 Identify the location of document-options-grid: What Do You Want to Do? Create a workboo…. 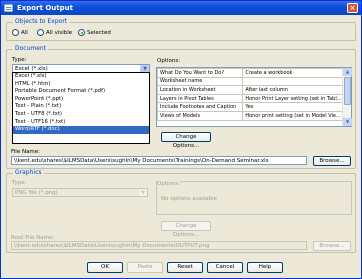
(254, 97).